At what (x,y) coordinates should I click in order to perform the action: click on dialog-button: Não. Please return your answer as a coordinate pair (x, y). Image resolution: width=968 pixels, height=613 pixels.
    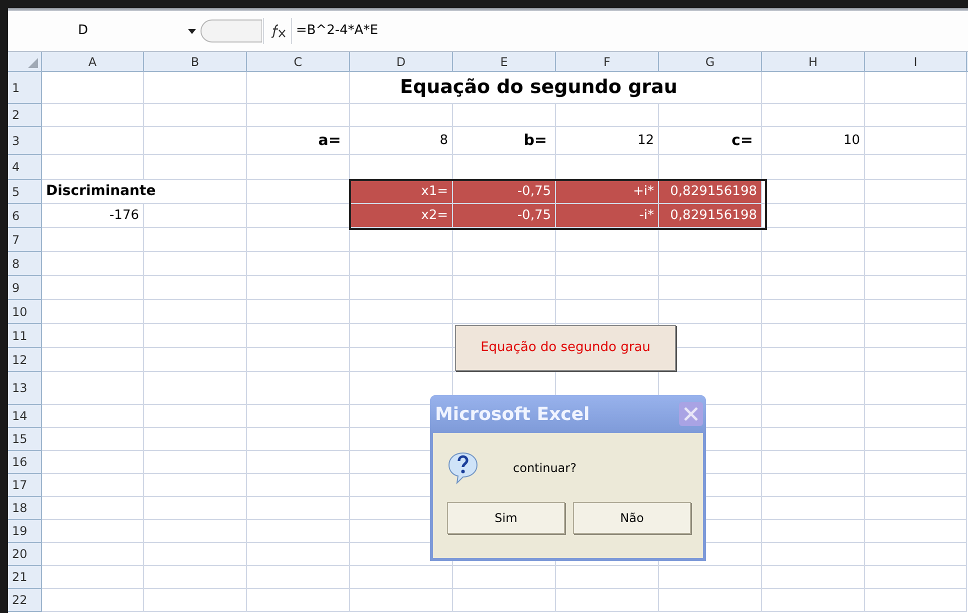
    Looking at the image, I should click on (632, 518).